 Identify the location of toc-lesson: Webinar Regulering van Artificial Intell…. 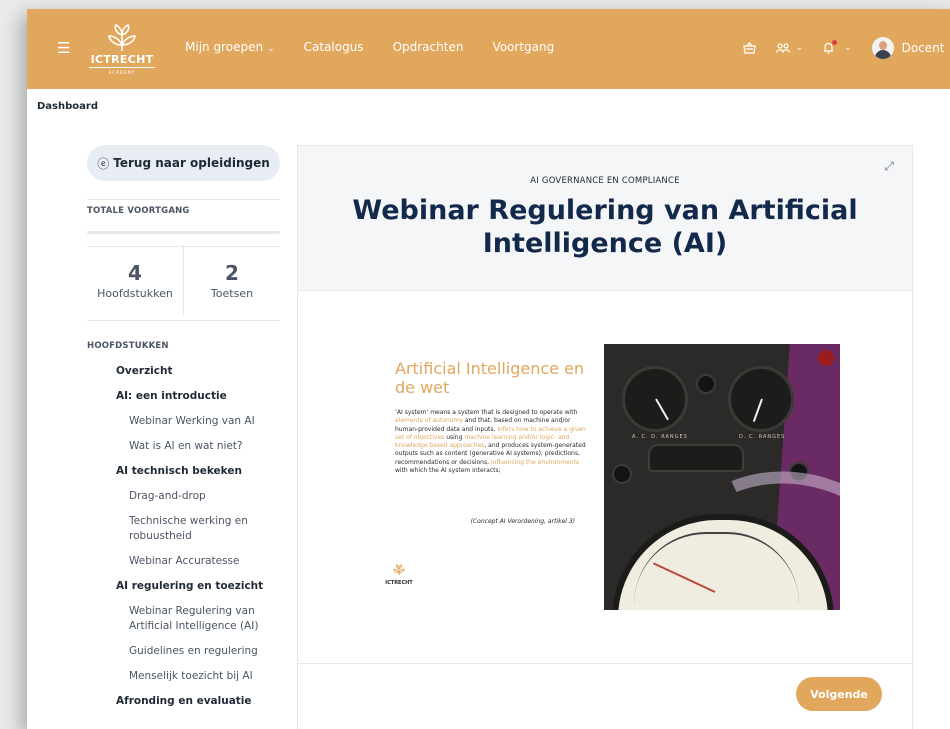
(173, 619).